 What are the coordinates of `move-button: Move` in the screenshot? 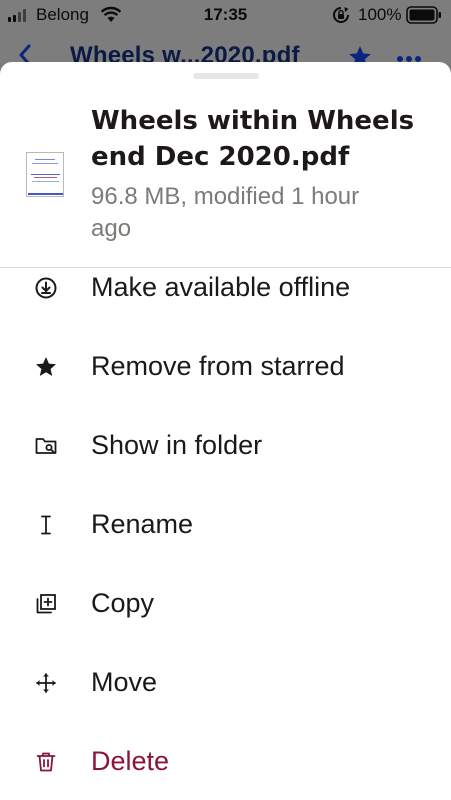 It's located at (225, 682).